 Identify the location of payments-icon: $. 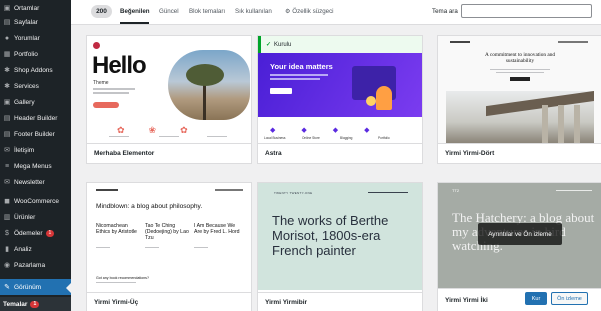
(7, 233).